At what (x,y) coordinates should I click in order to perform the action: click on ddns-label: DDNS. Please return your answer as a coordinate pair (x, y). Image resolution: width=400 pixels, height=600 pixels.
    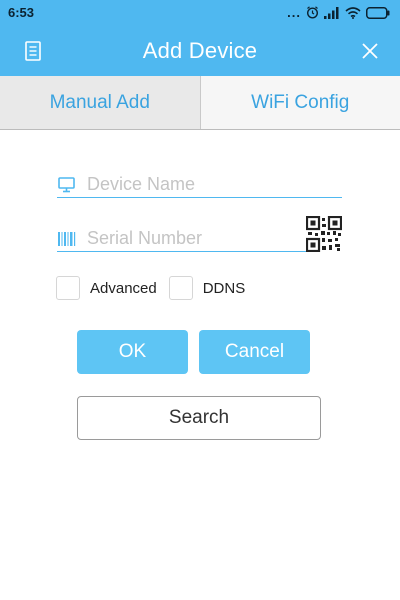
    Looking at the image, I should click on (224, 288).